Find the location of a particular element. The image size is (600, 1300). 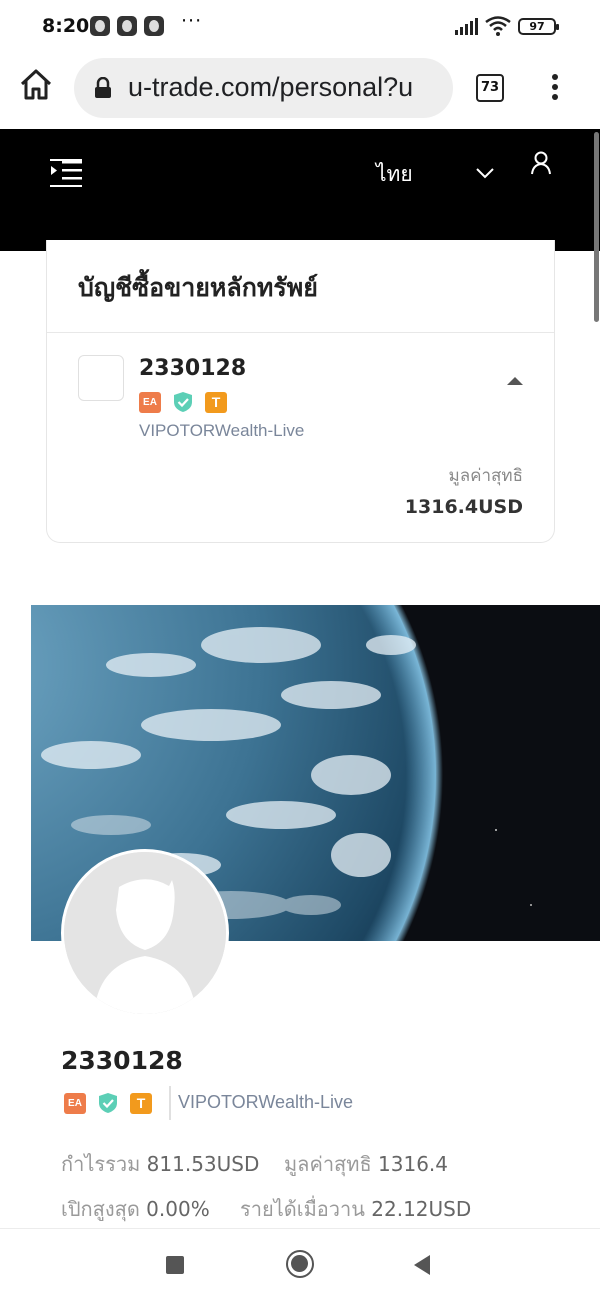

address-bar: u-trade.com/personal?u is located at coordinates (263, 88).